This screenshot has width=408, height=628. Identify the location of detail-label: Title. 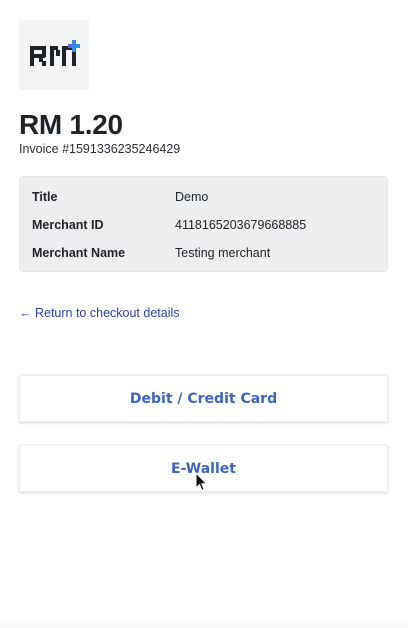
(45, 197).